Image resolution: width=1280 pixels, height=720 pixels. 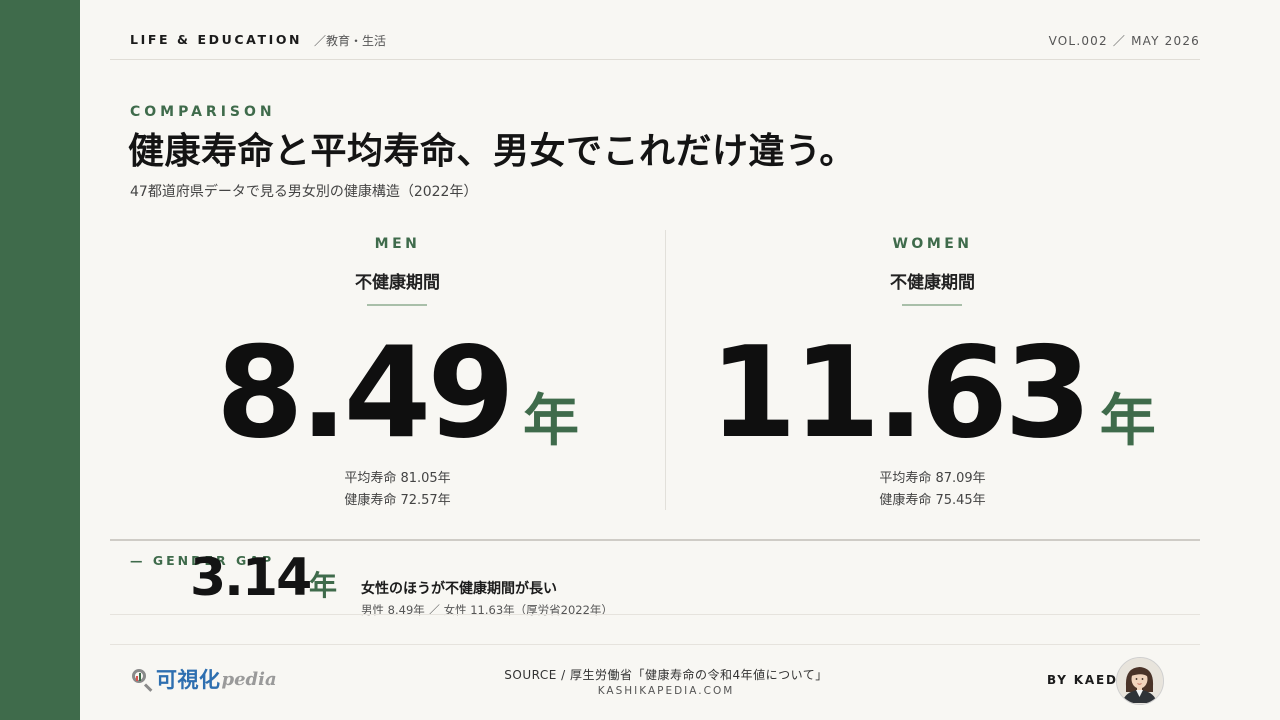 I want to click on men-life-expectancy: 平均寿命 81.05年, so click(x=397, y=478).